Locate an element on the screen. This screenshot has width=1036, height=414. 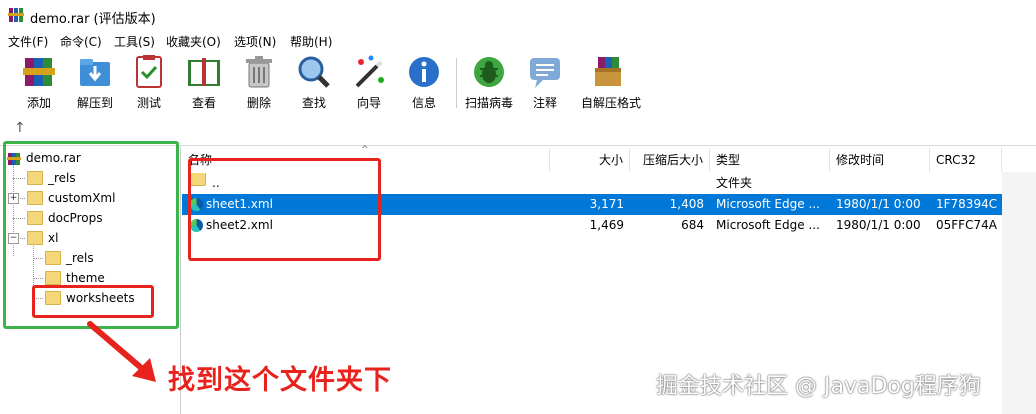
file-packed-size: 1,408 is located at coordinates (686, 204).